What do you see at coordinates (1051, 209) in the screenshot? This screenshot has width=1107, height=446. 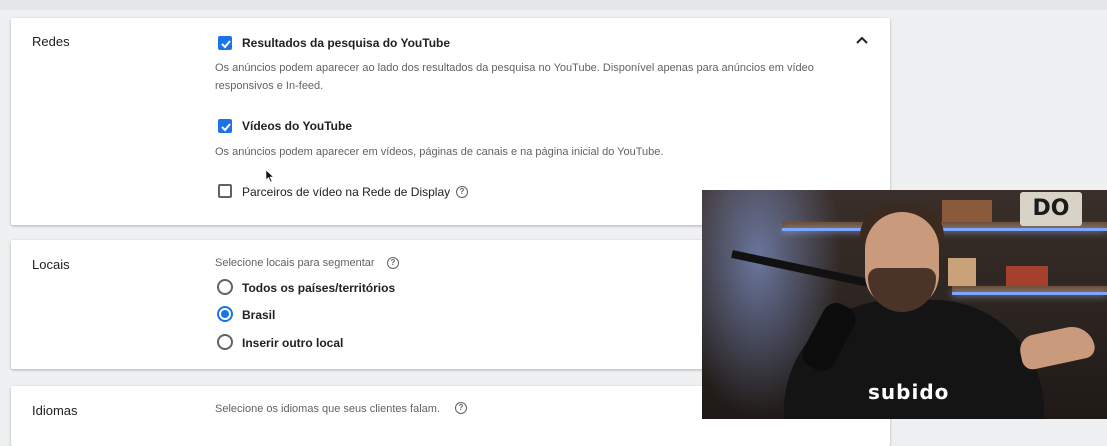 I see `channel-logo: DO` at bounding box center [1051, 209].